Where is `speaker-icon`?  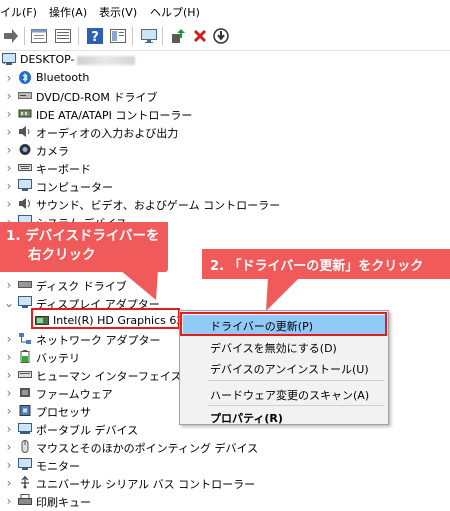
speaker-icon is located at coordinates (25, 131).